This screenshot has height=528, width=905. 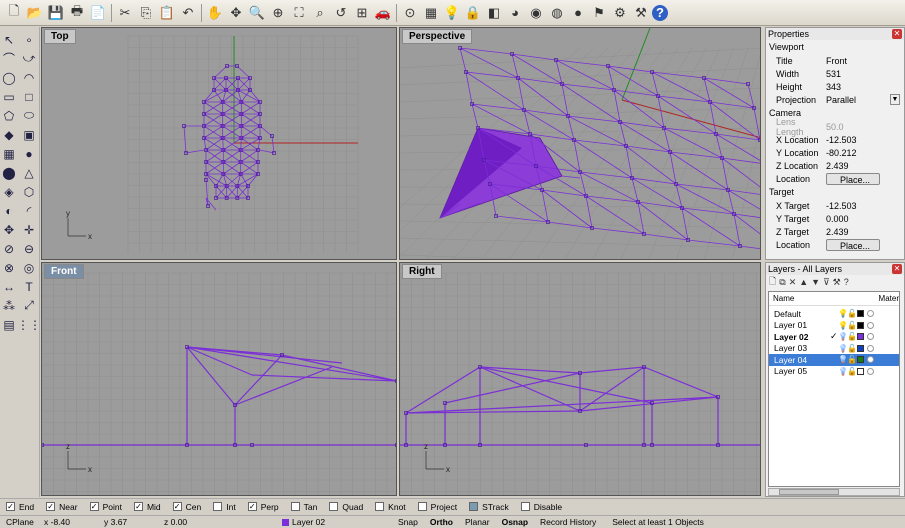 What do you see at coordinates (9, 115) in the screenshot?
I see `polygon-icon: ⬠` at bounding box center [9, 115].